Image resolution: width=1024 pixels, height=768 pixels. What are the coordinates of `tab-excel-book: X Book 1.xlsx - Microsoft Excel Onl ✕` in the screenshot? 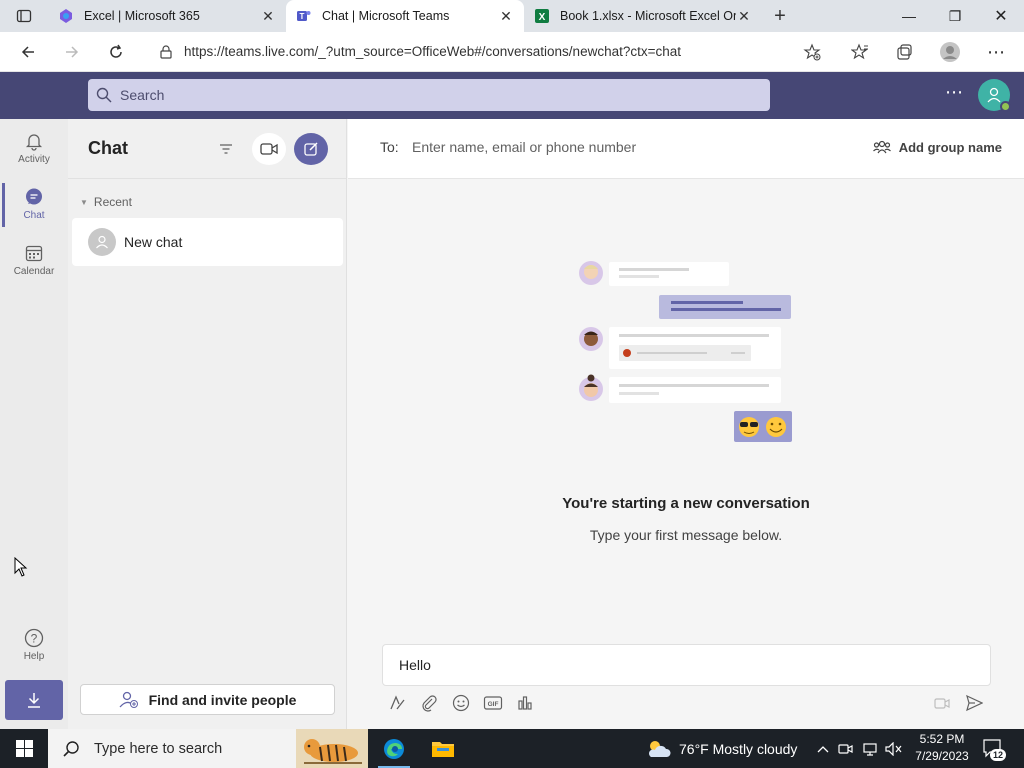 It's located at (643, 16).